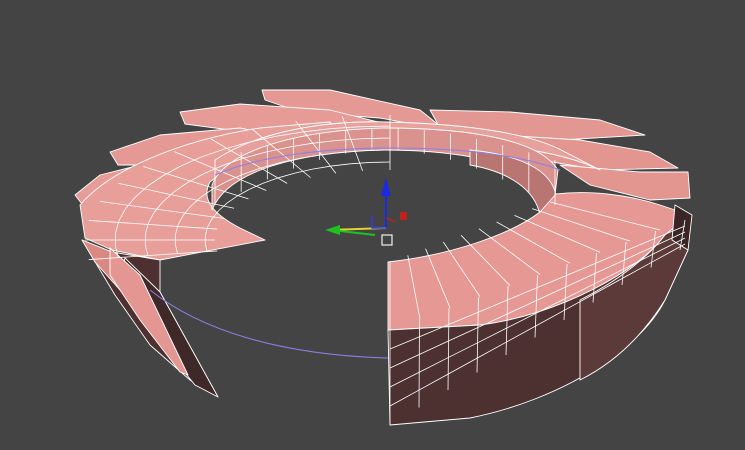 Image resolution: width=745 pixels, height=450 pixels. What do you see at coordinates (378, 222) in the screenshot?
I see `gizmo-plane-handle` at bounding box center [378, 222].